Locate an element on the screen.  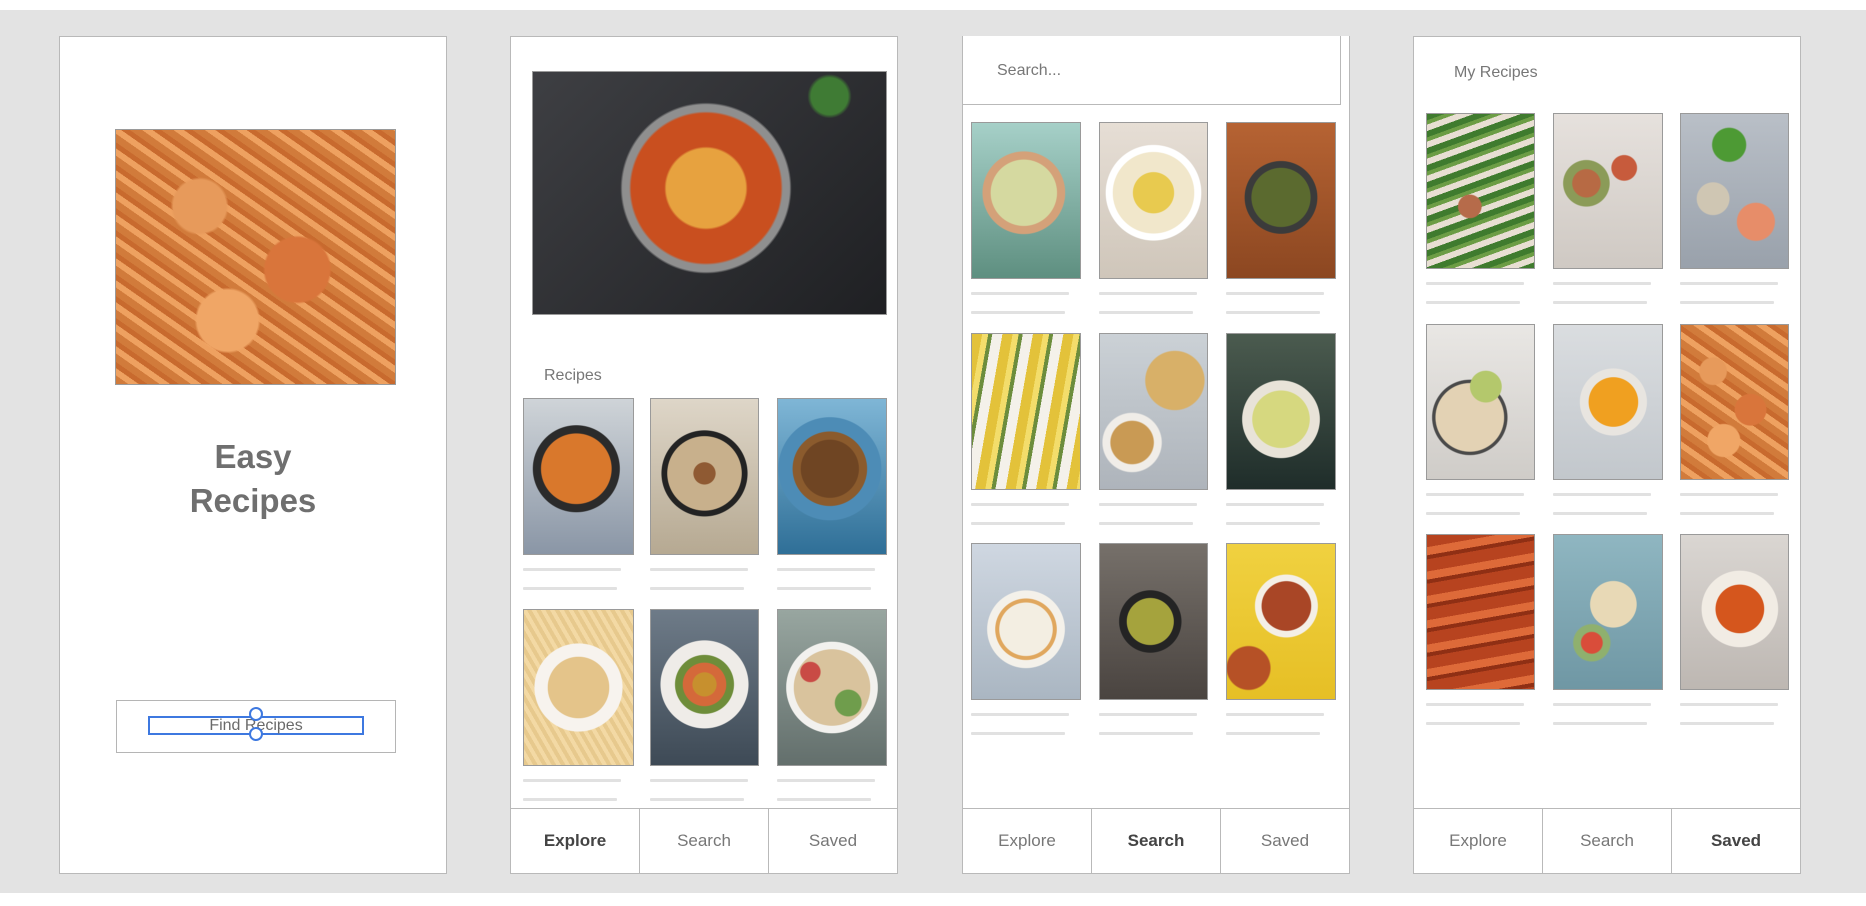
app-title: Easy Recipes is located at coordinates (253, 479).